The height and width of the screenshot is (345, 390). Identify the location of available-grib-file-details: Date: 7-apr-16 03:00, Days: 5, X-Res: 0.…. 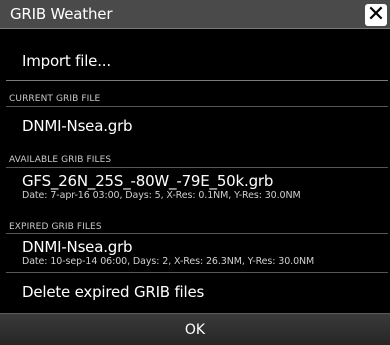
(161, 195).